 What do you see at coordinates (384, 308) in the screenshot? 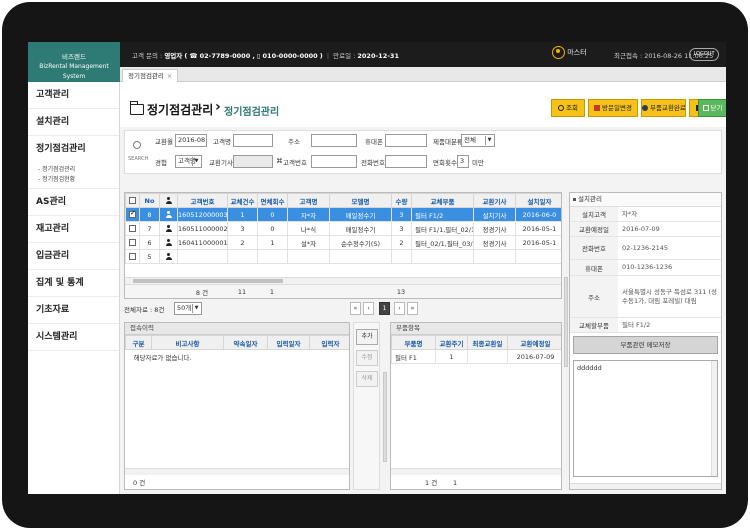
I see `page-number-button: 1` at bounding box center [384, 308].